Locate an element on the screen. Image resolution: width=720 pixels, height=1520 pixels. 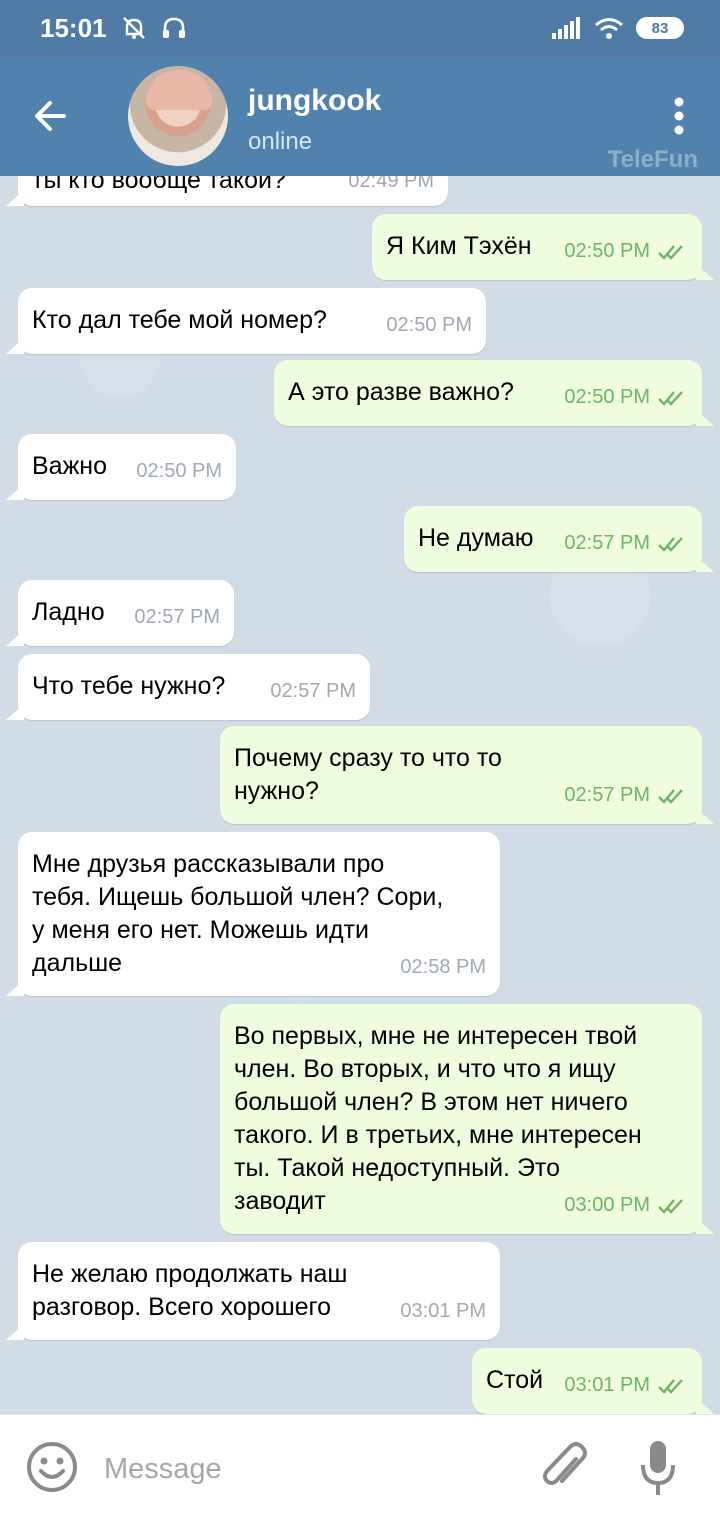
status-bar: 15:01 83 is located at coordinates (360, 28).